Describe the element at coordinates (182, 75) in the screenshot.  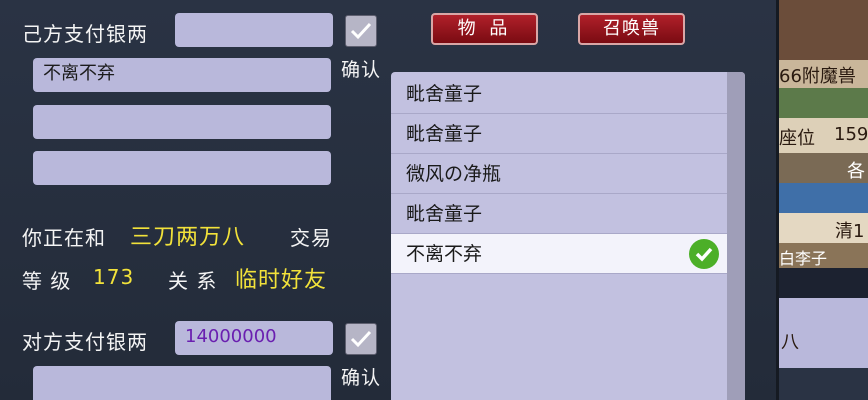
I see `my-item-slot-1: 不离不弃` at that location.